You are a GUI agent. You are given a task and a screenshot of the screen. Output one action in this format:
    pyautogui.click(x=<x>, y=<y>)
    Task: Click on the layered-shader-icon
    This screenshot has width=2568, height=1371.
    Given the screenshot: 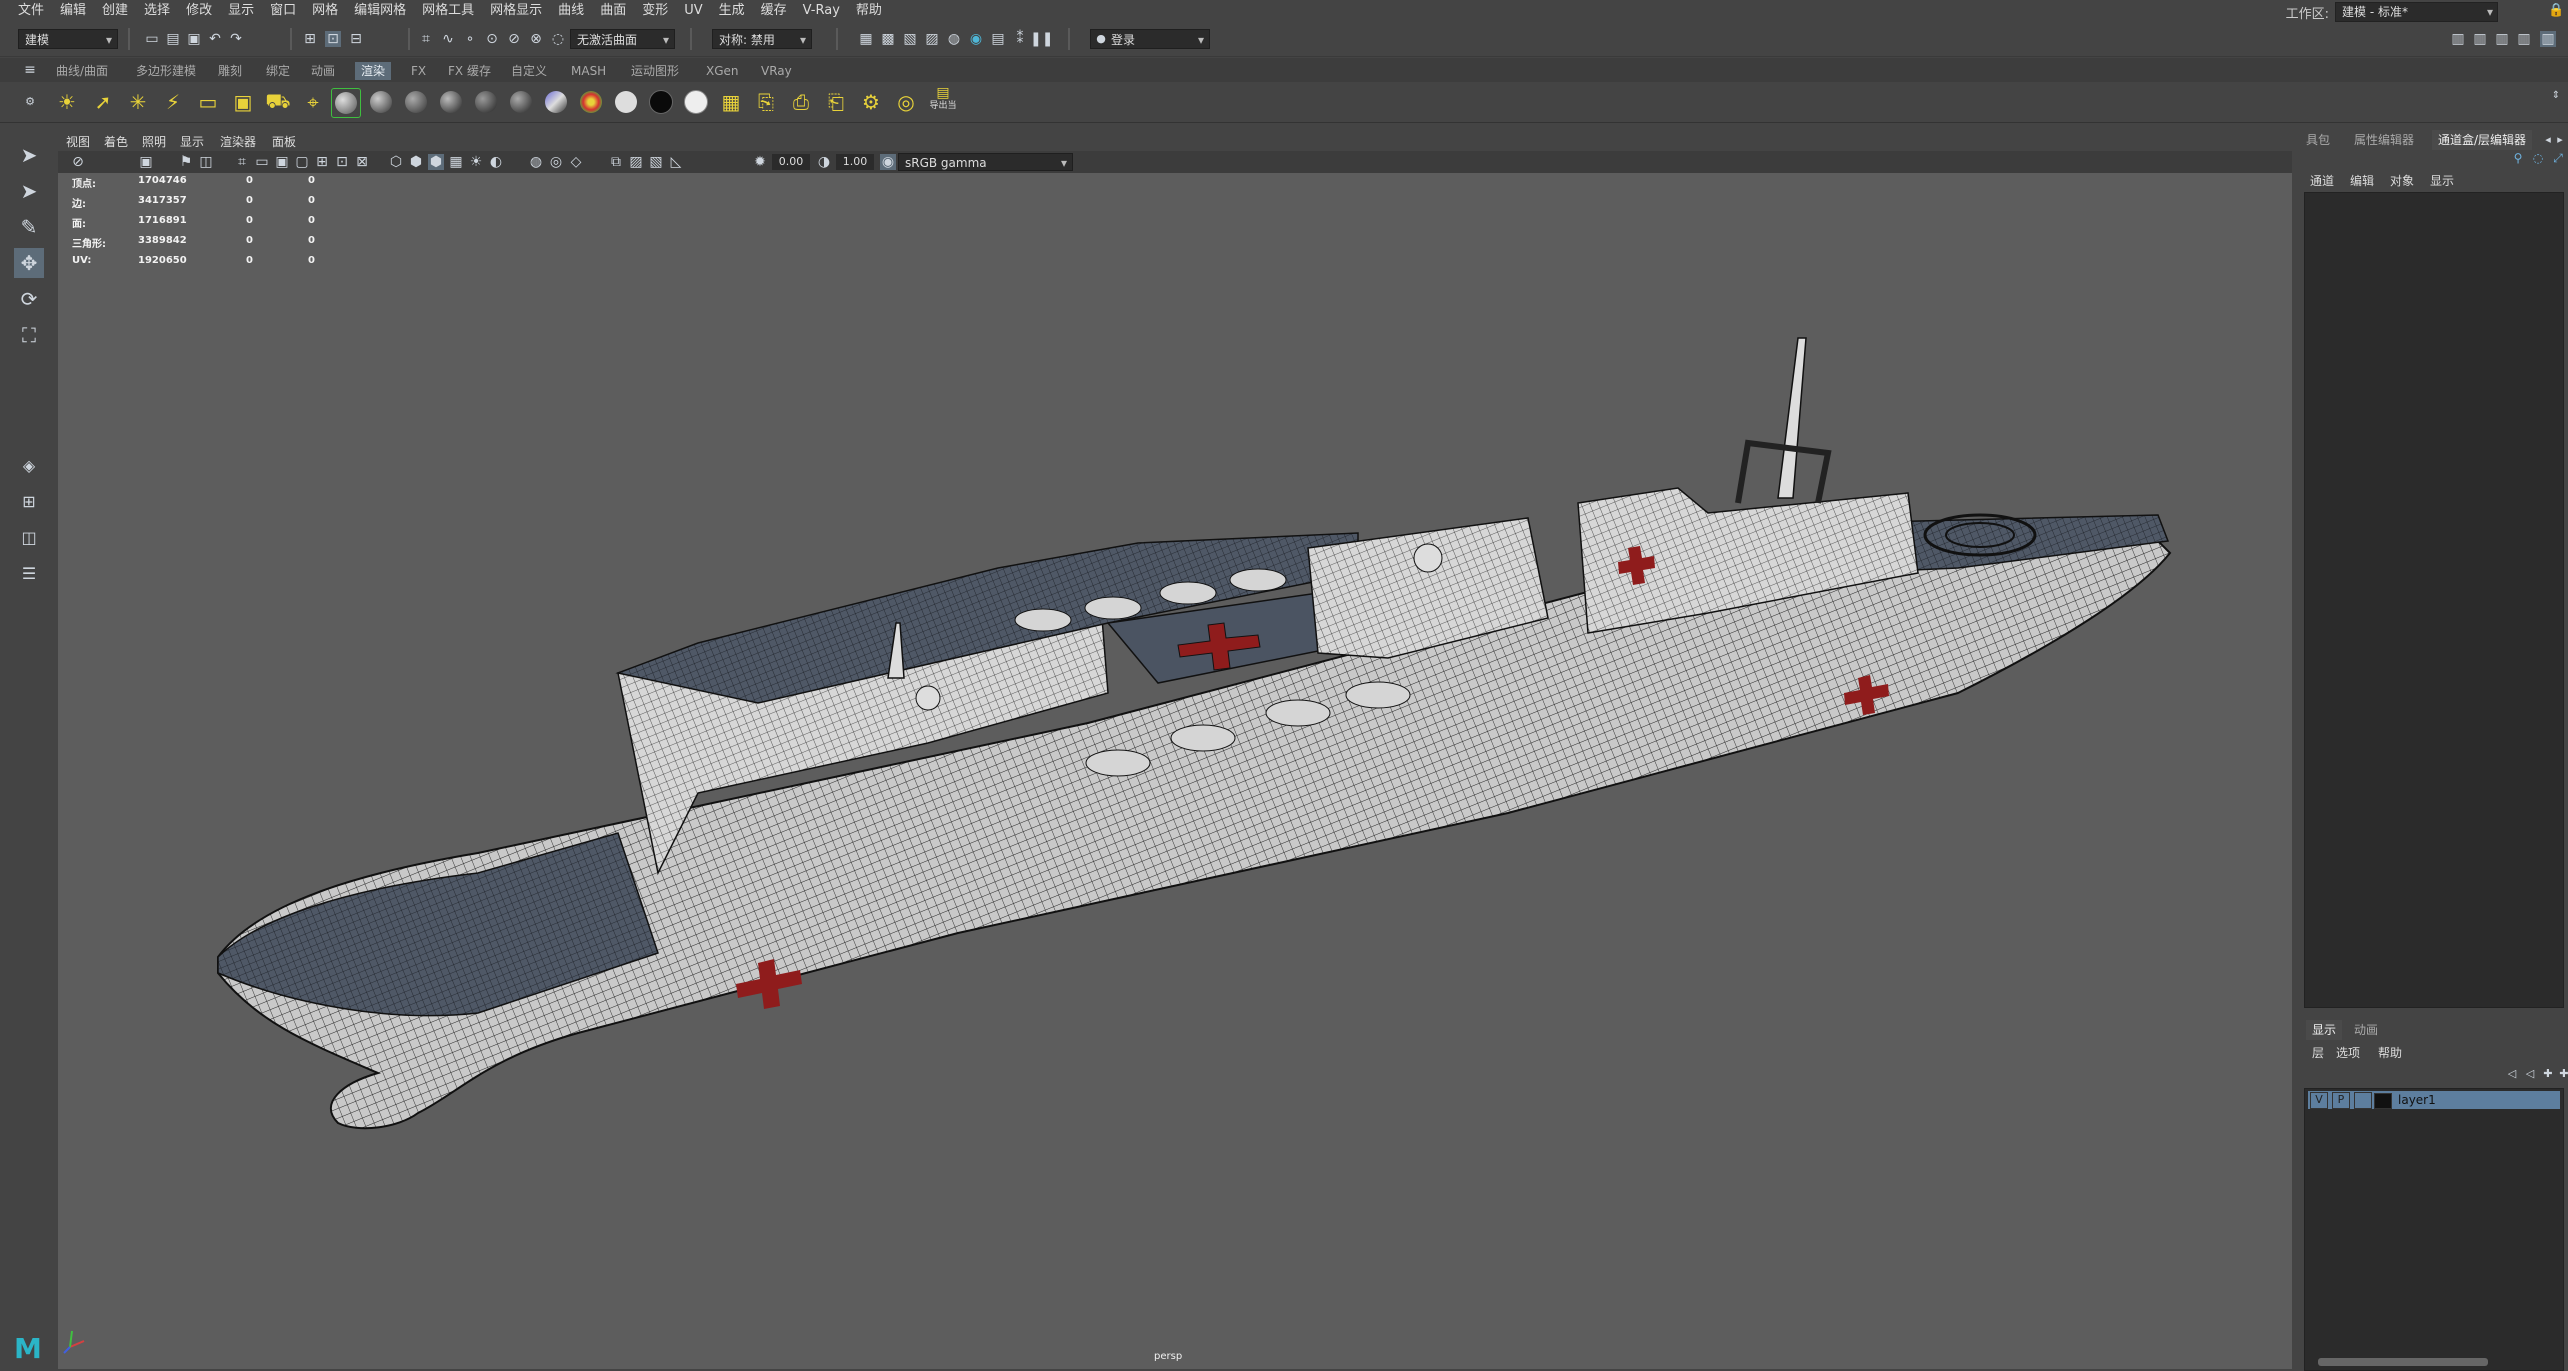 What is the action you would take?
    pyautogui.click(x=556, y=102)
    